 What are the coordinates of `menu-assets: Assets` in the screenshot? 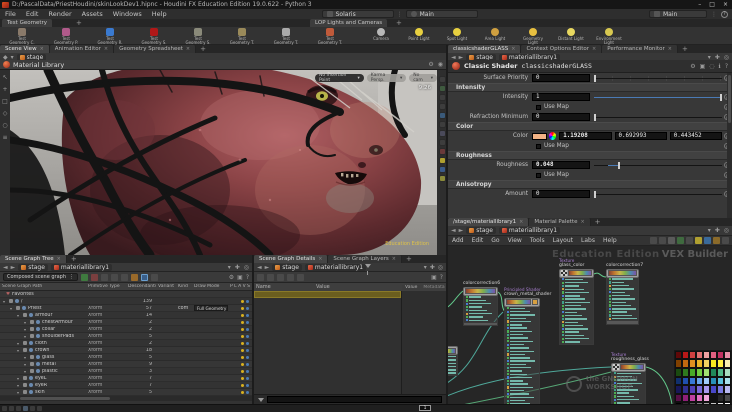 It's located at (92, 14).